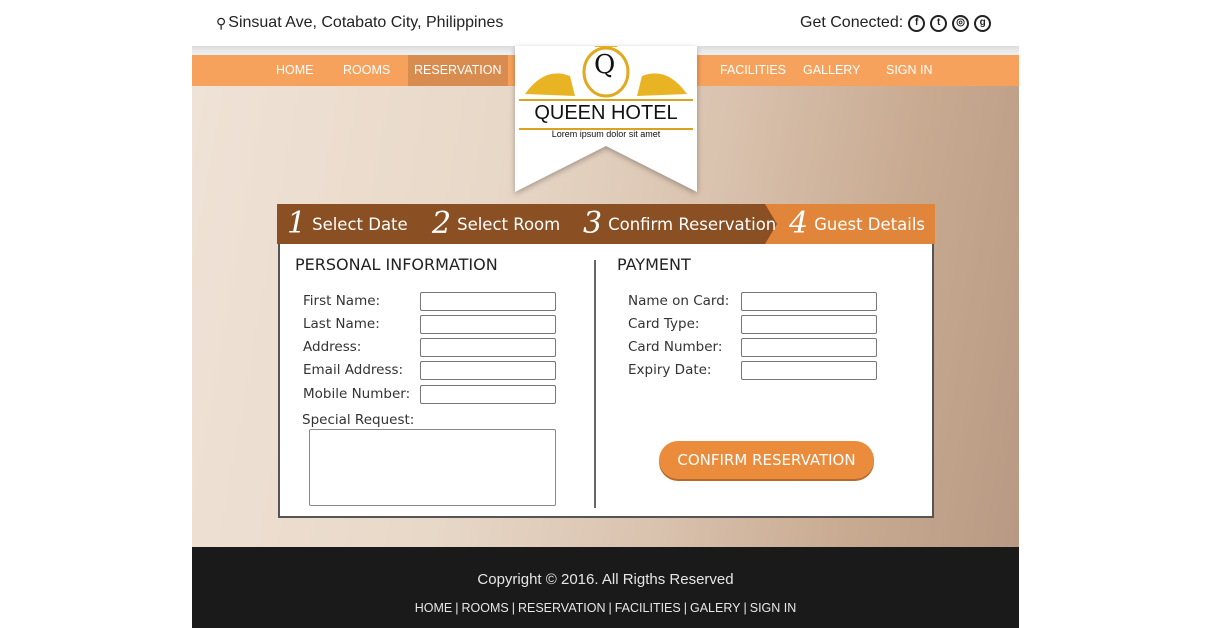 The height and width of the screenshot is (628, 1211). I want to click on card-type-input, so click(809, 324).